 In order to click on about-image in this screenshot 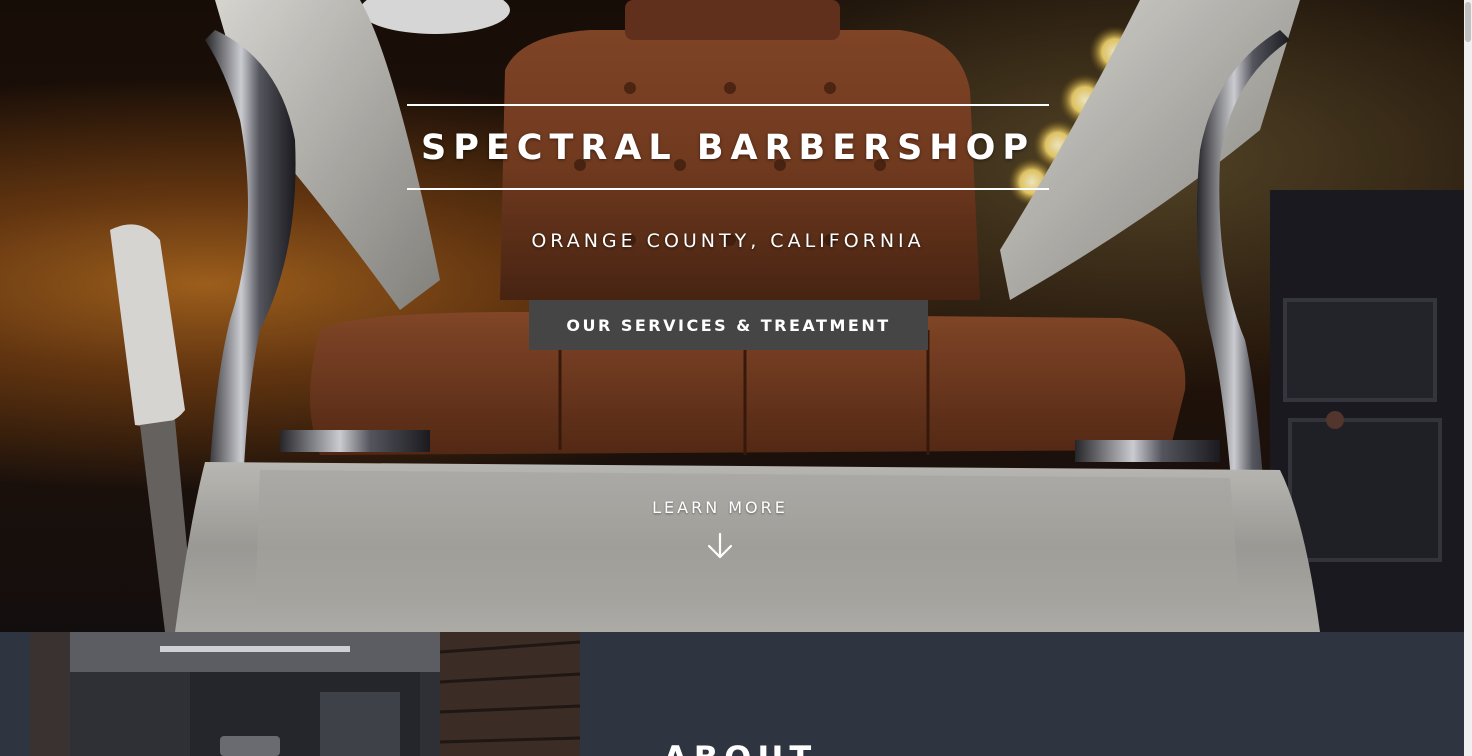, I will do `click(305, 694)`.